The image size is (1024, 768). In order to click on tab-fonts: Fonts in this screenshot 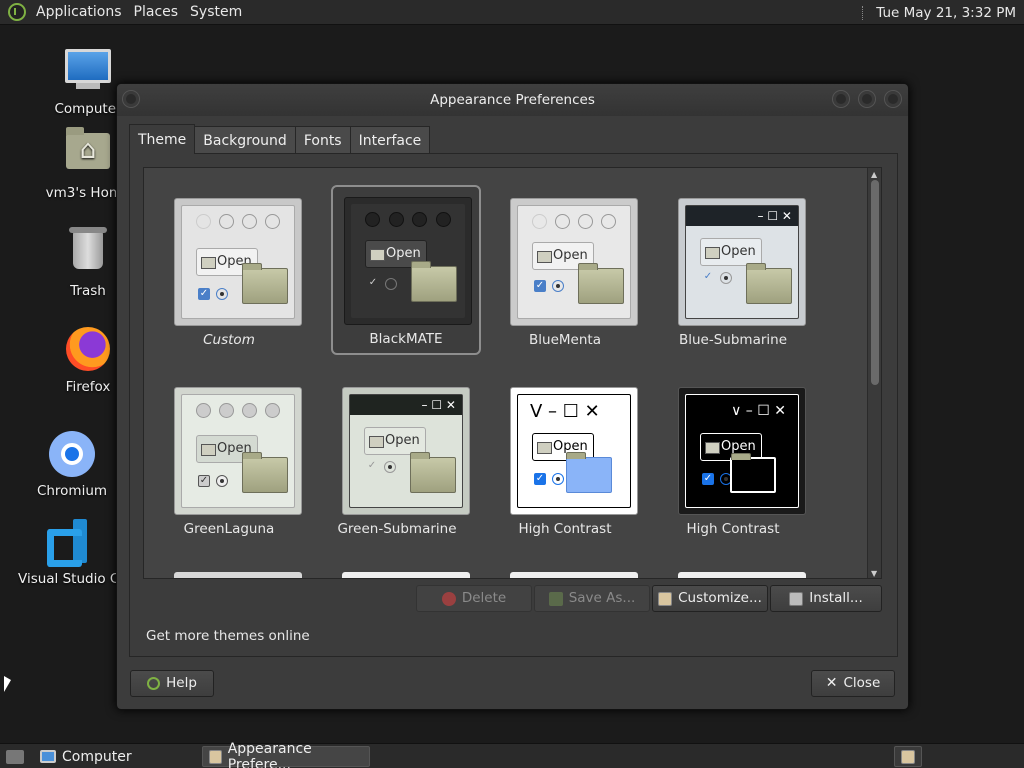, I will do `click(322, 140)`.